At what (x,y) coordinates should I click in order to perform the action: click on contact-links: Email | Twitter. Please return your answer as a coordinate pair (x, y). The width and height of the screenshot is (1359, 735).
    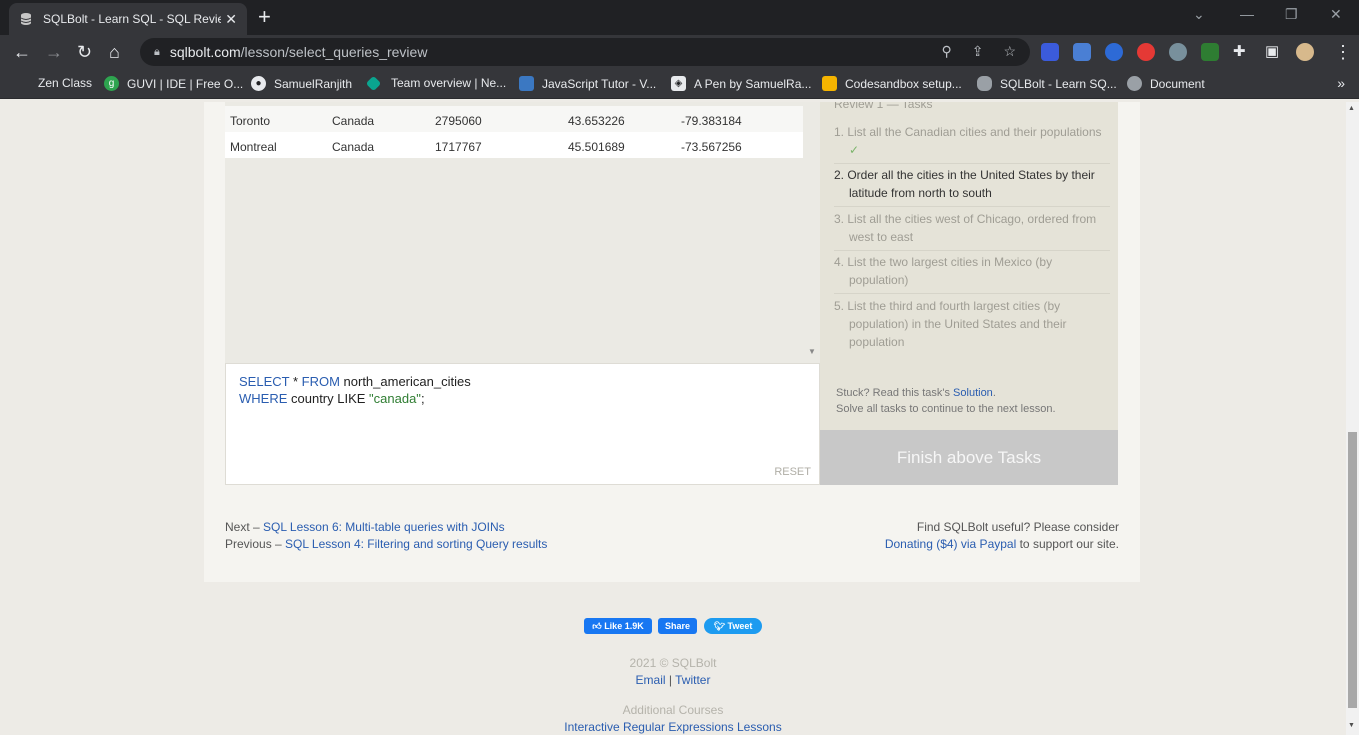
    Looking at the image, I should click on (673, 680).